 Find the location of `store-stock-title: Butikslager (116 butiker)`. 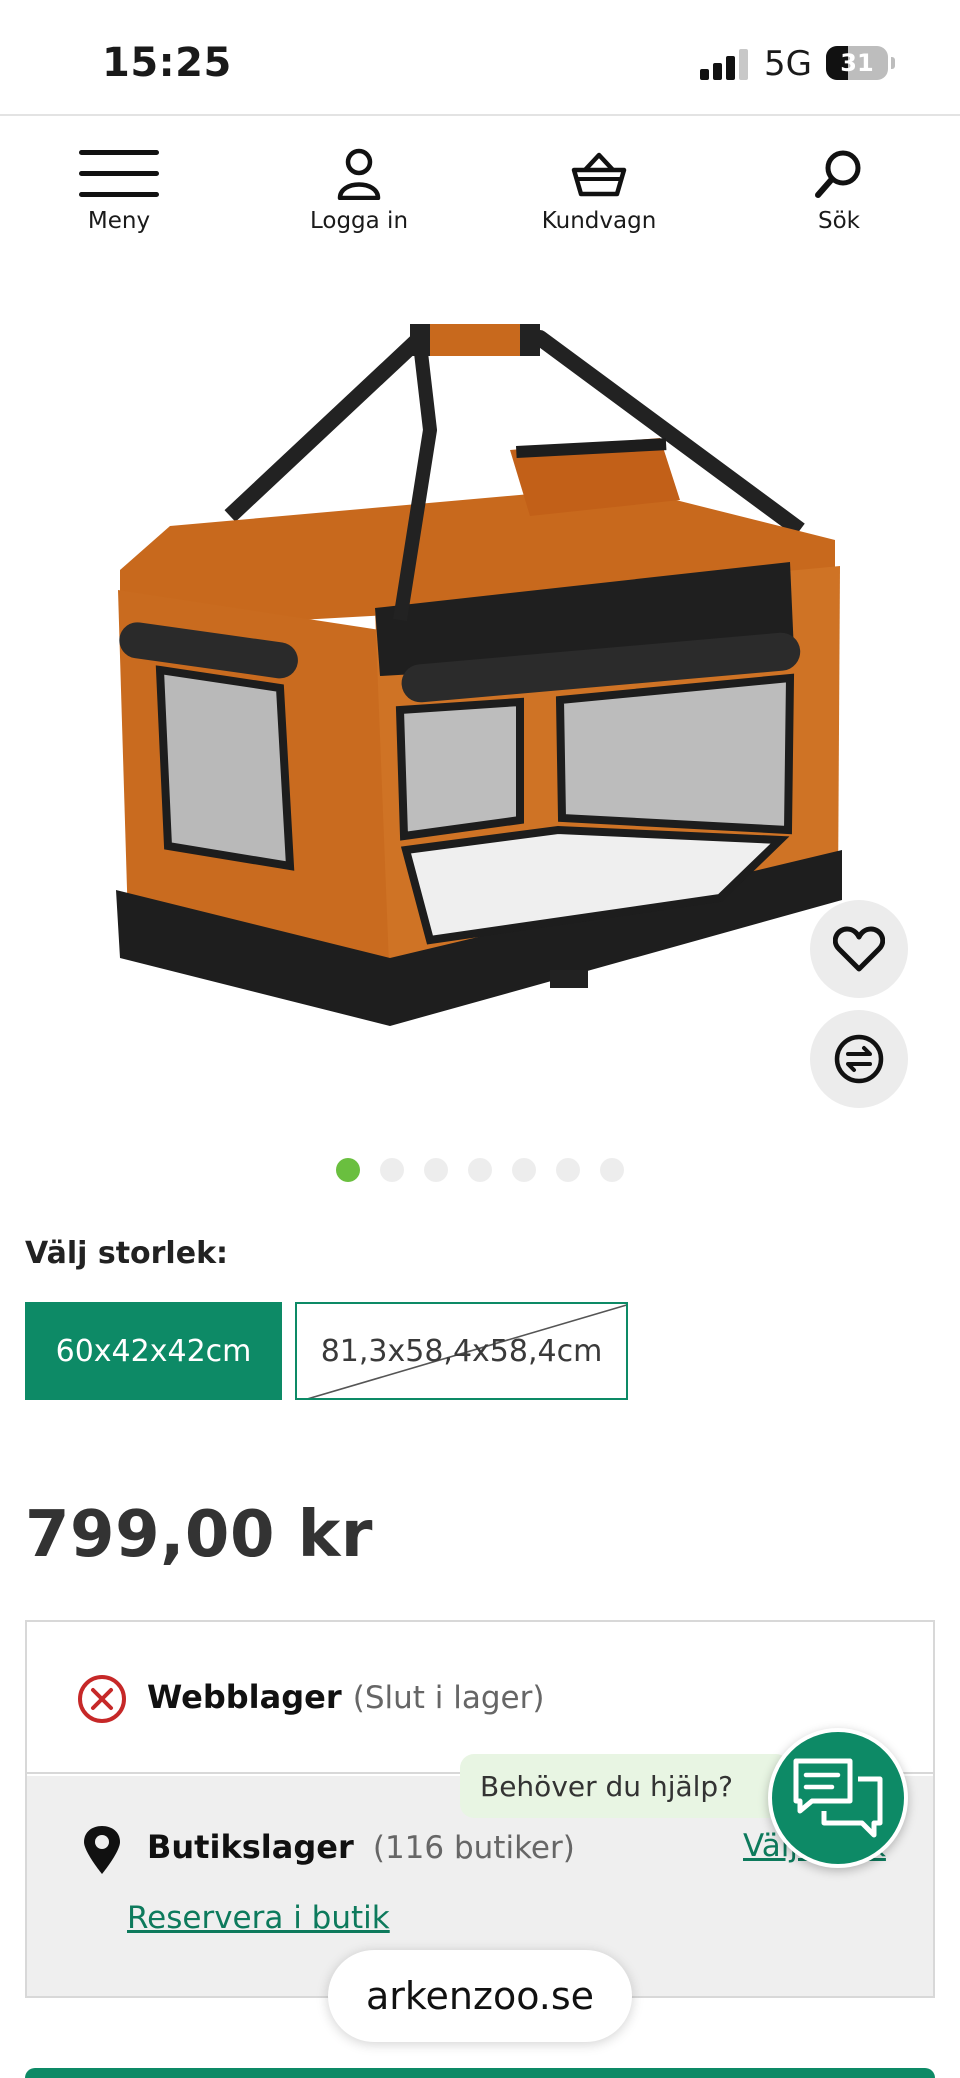

store-stock-title: Butikslager (116 butiker) is located at coordinates (361, 1847).